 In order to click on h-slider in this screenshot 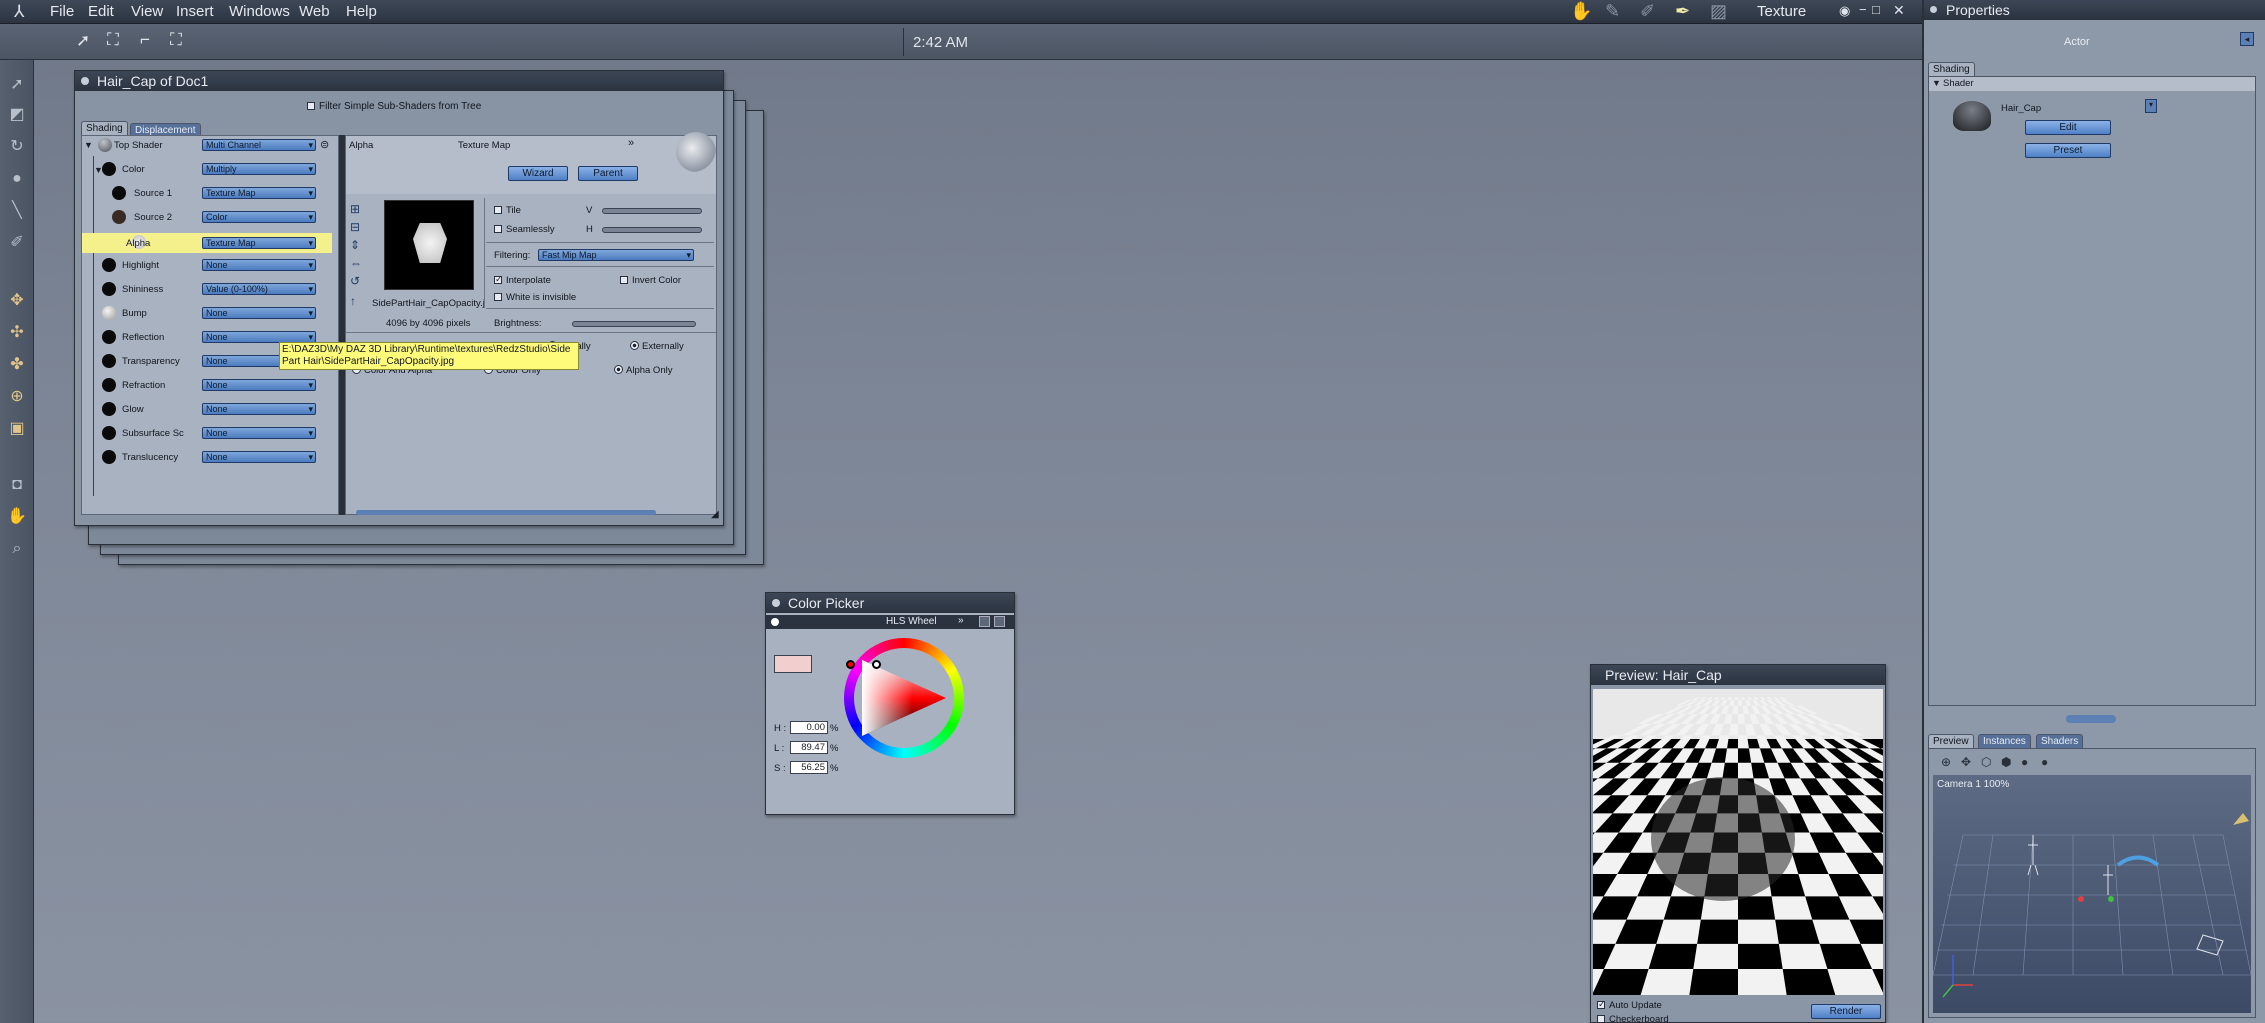, I will do `click(652, 230)`.